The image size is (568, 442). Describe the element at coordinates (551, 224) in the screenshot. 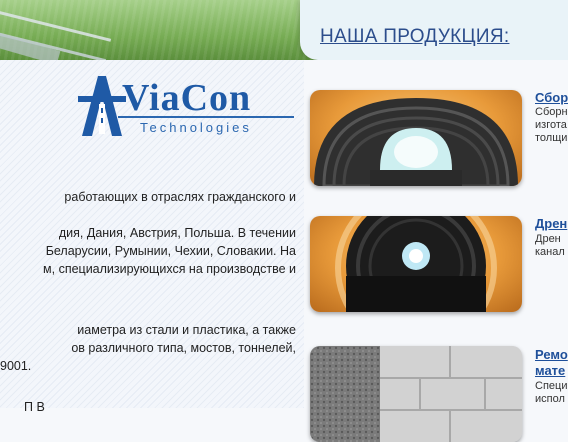

I see `product-2-title-link: Дрен` at that location.